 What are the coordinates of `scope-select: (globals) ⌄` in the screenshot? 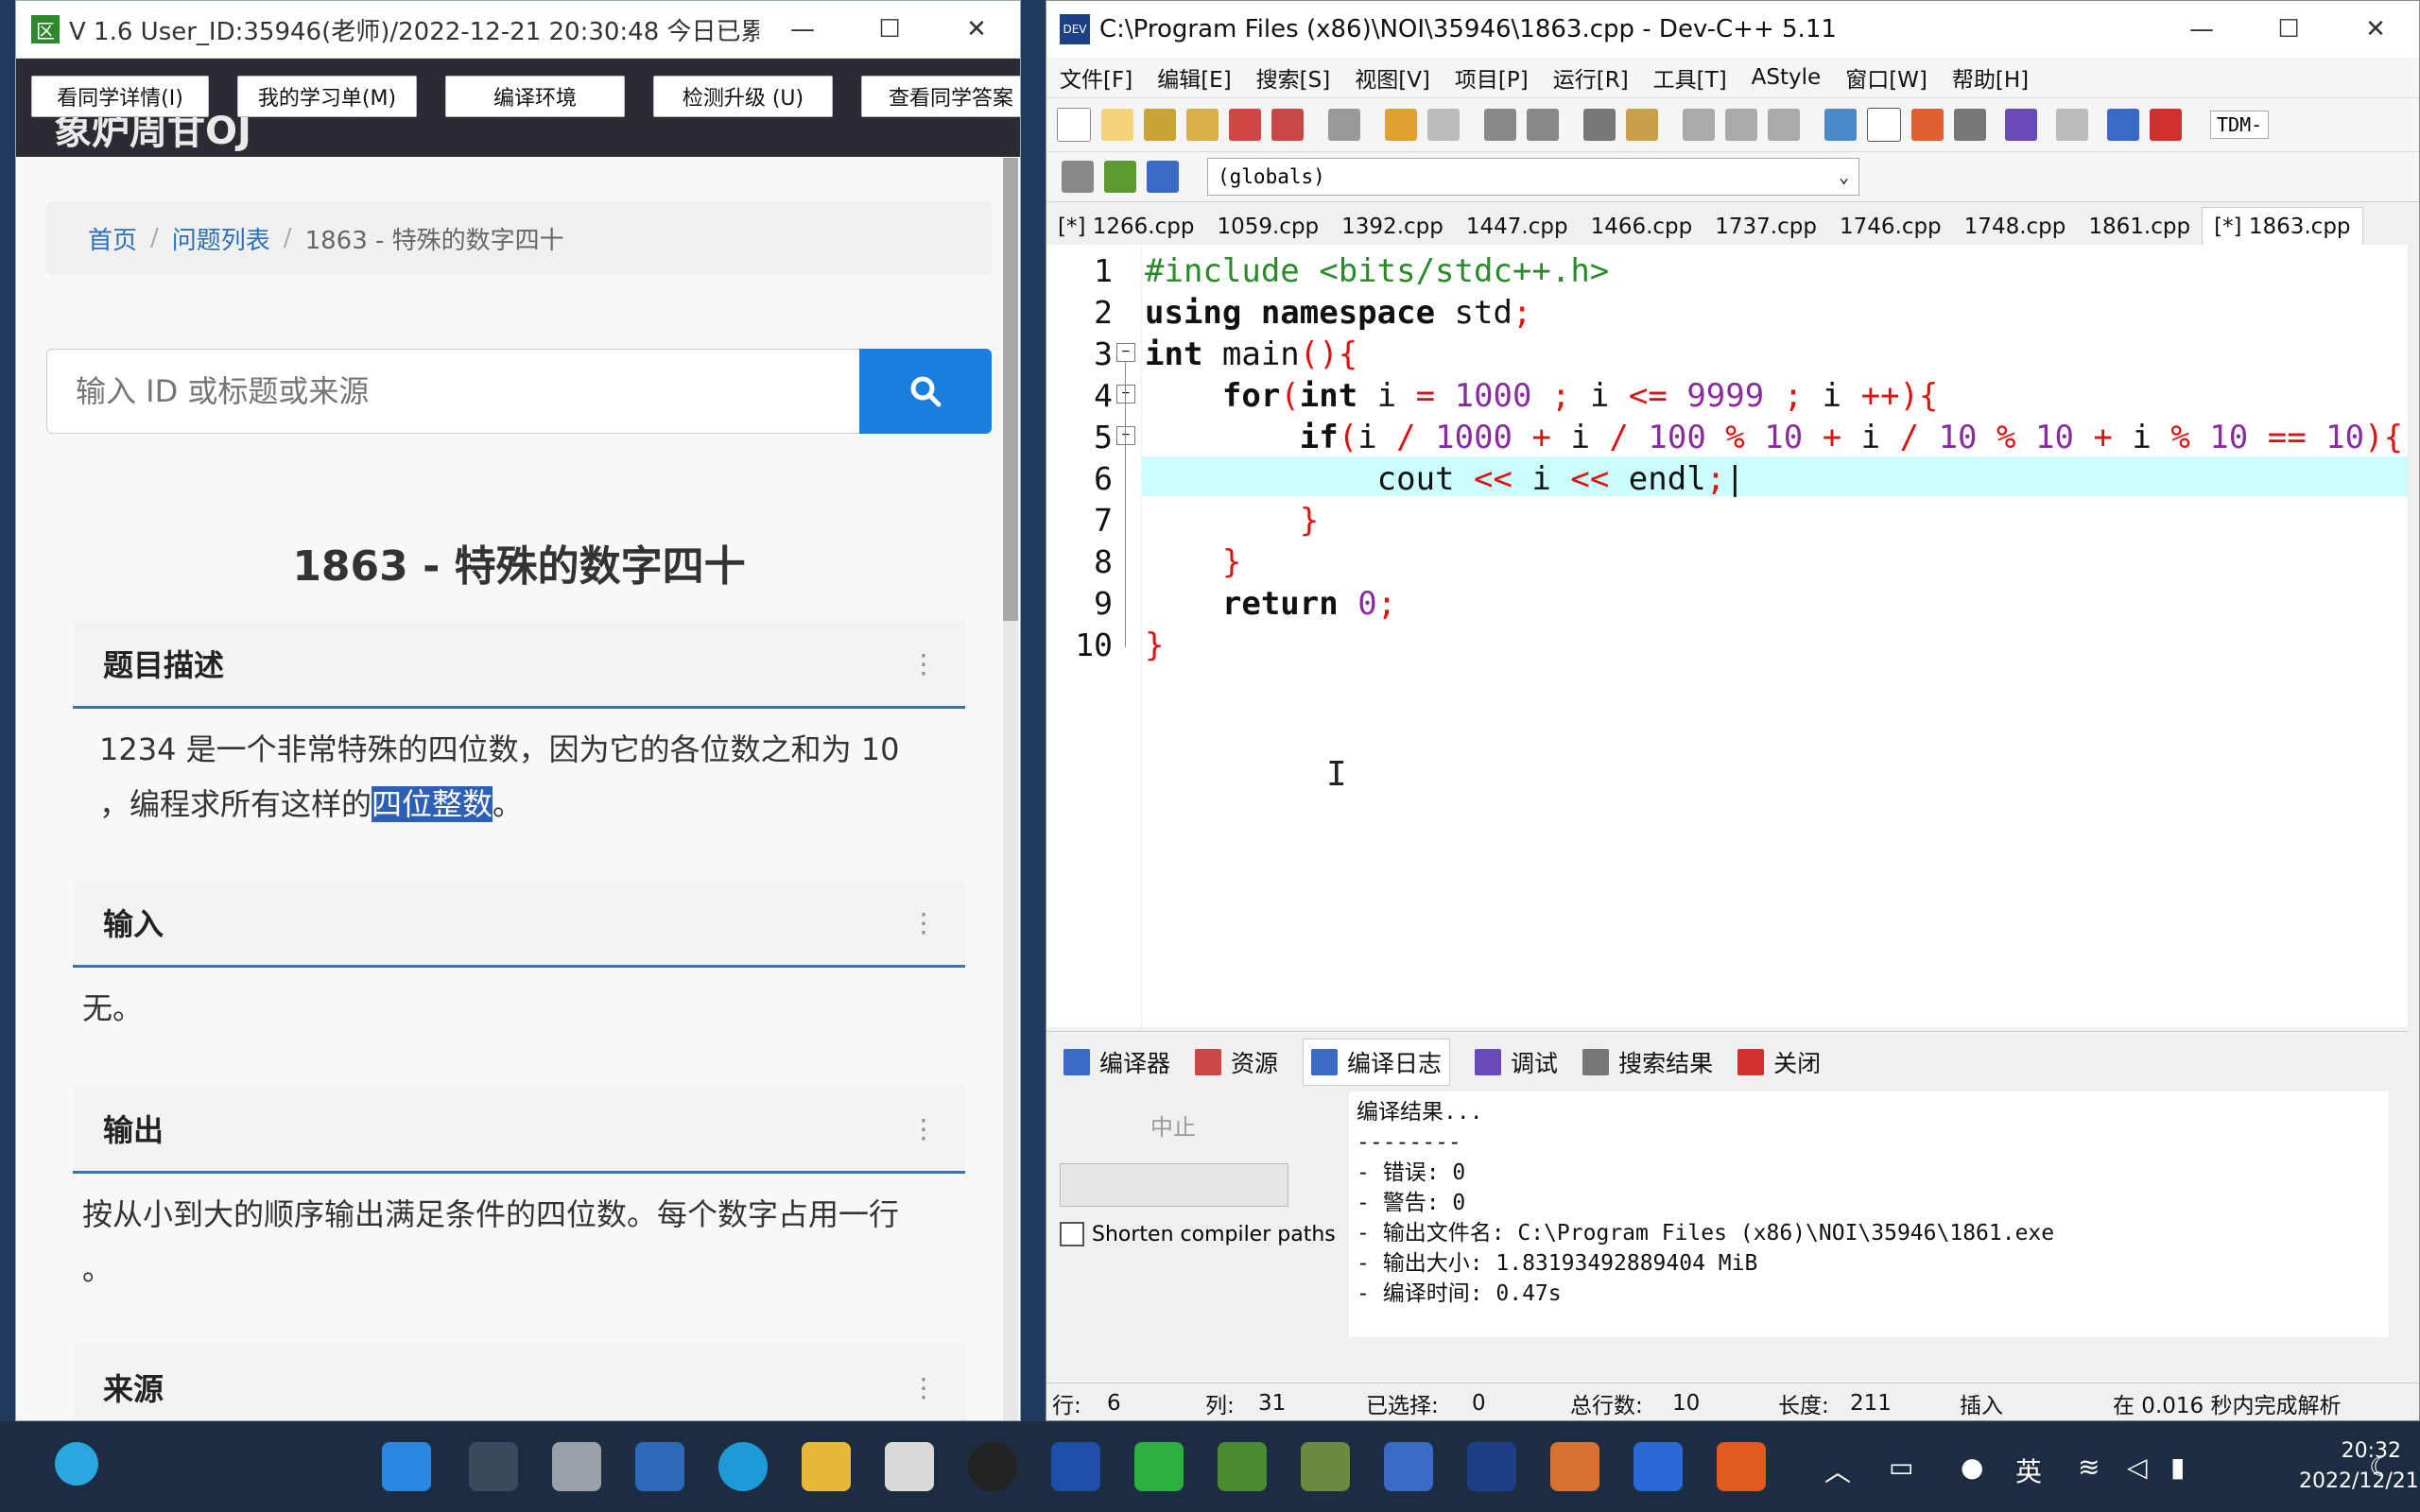 It's located at (1533, 177).